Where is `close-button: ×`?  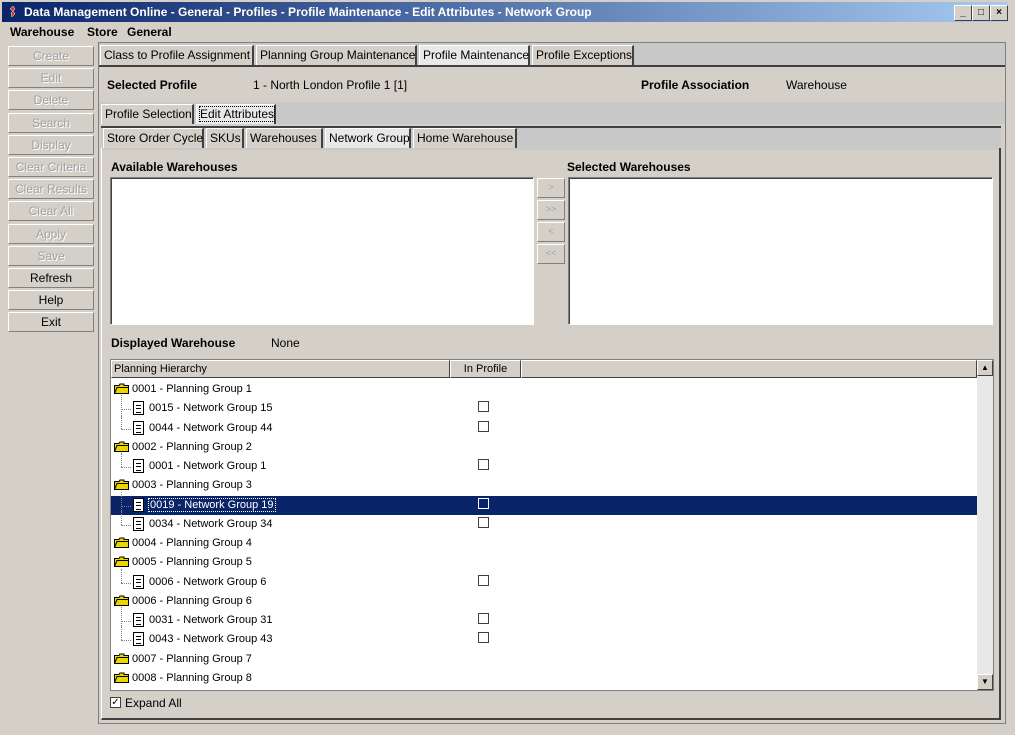 close-button: × is located at coordinates (999, 13).